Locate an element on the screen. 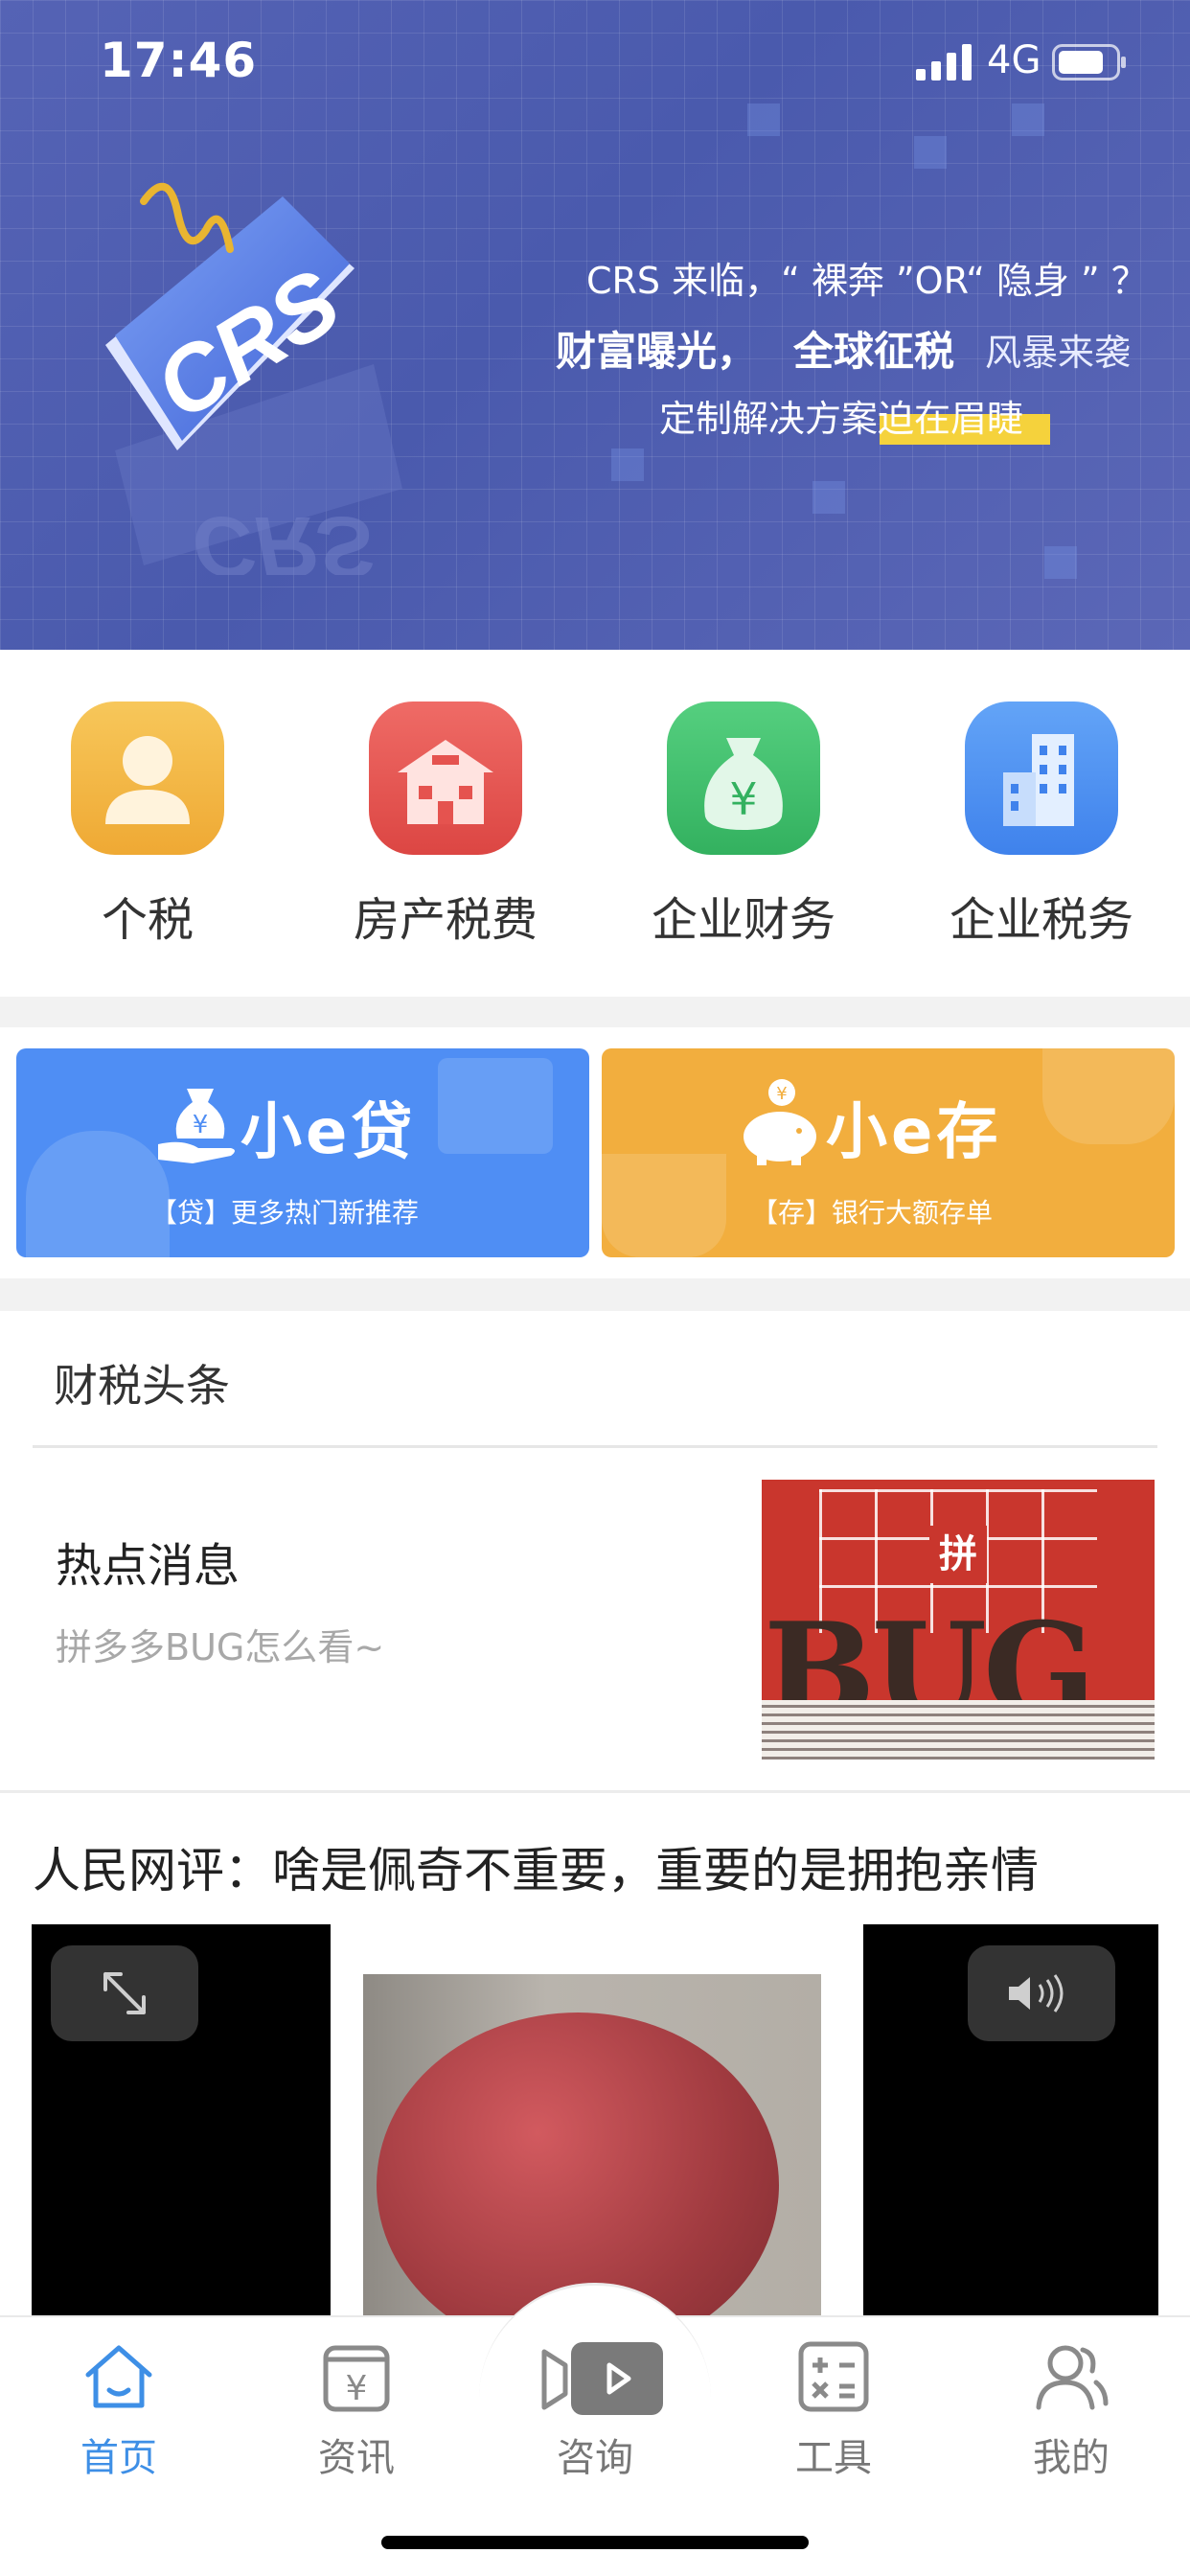 This screenshot has width=1190, height=2576. svg-text: CRS is located at coordinates (283, 536).